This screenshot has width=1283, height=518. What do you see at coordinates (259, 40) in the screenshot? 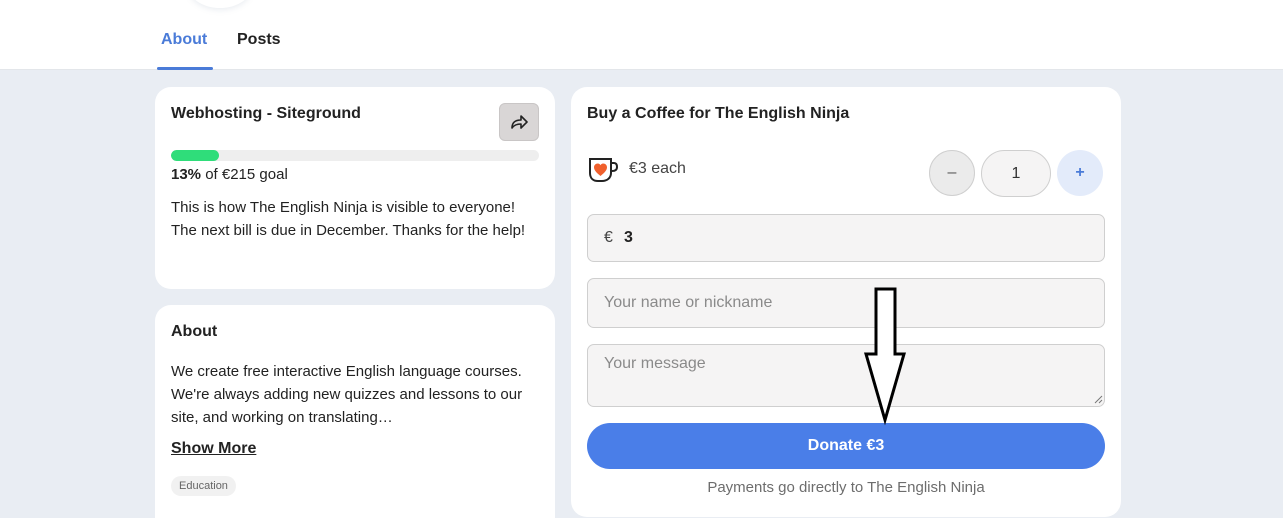
I see `tab-posts: Posts` at bounding box center [259, 40].